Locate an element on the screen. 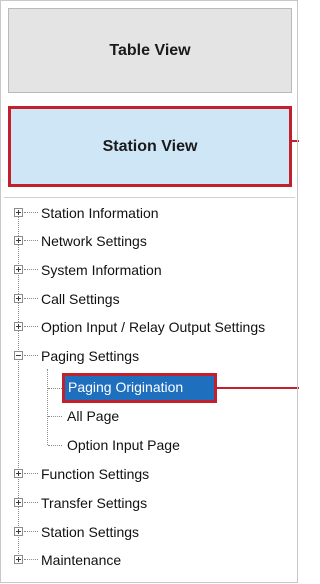  tree-item-label: Call Settings is located at coordinates (80, 299).